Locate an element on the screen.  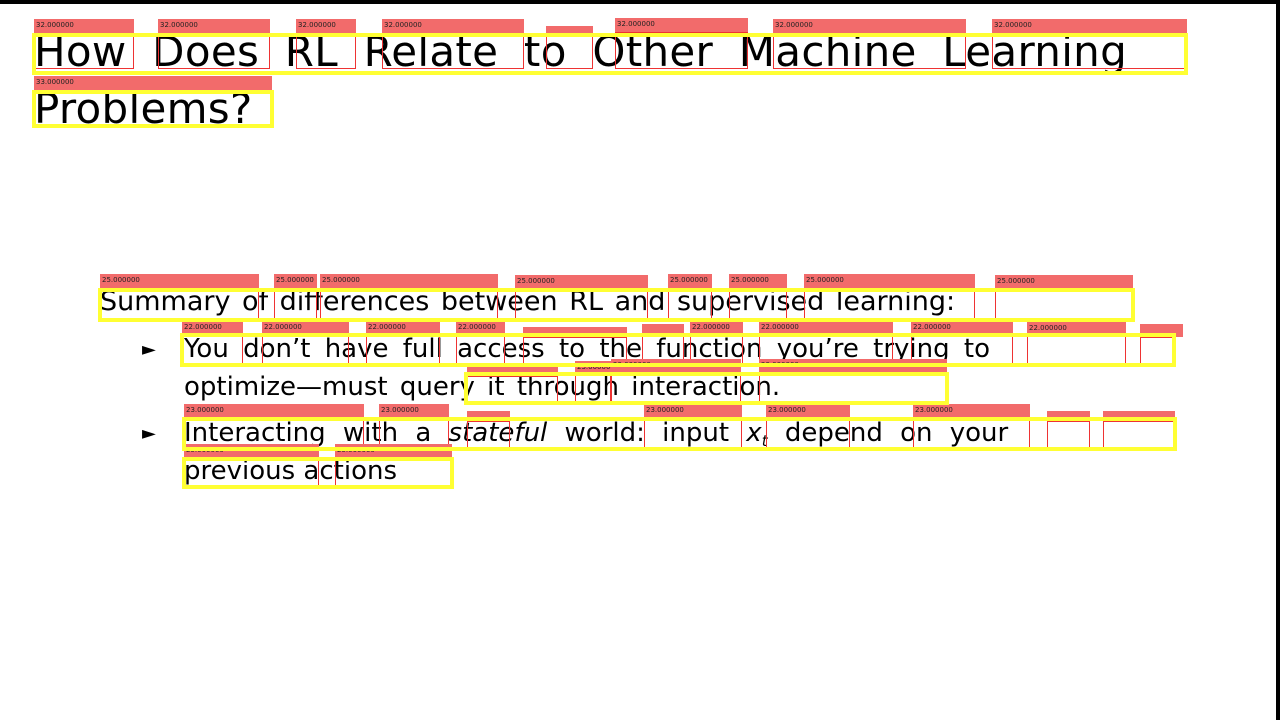
right-border is located at coordinates (1278, 360).